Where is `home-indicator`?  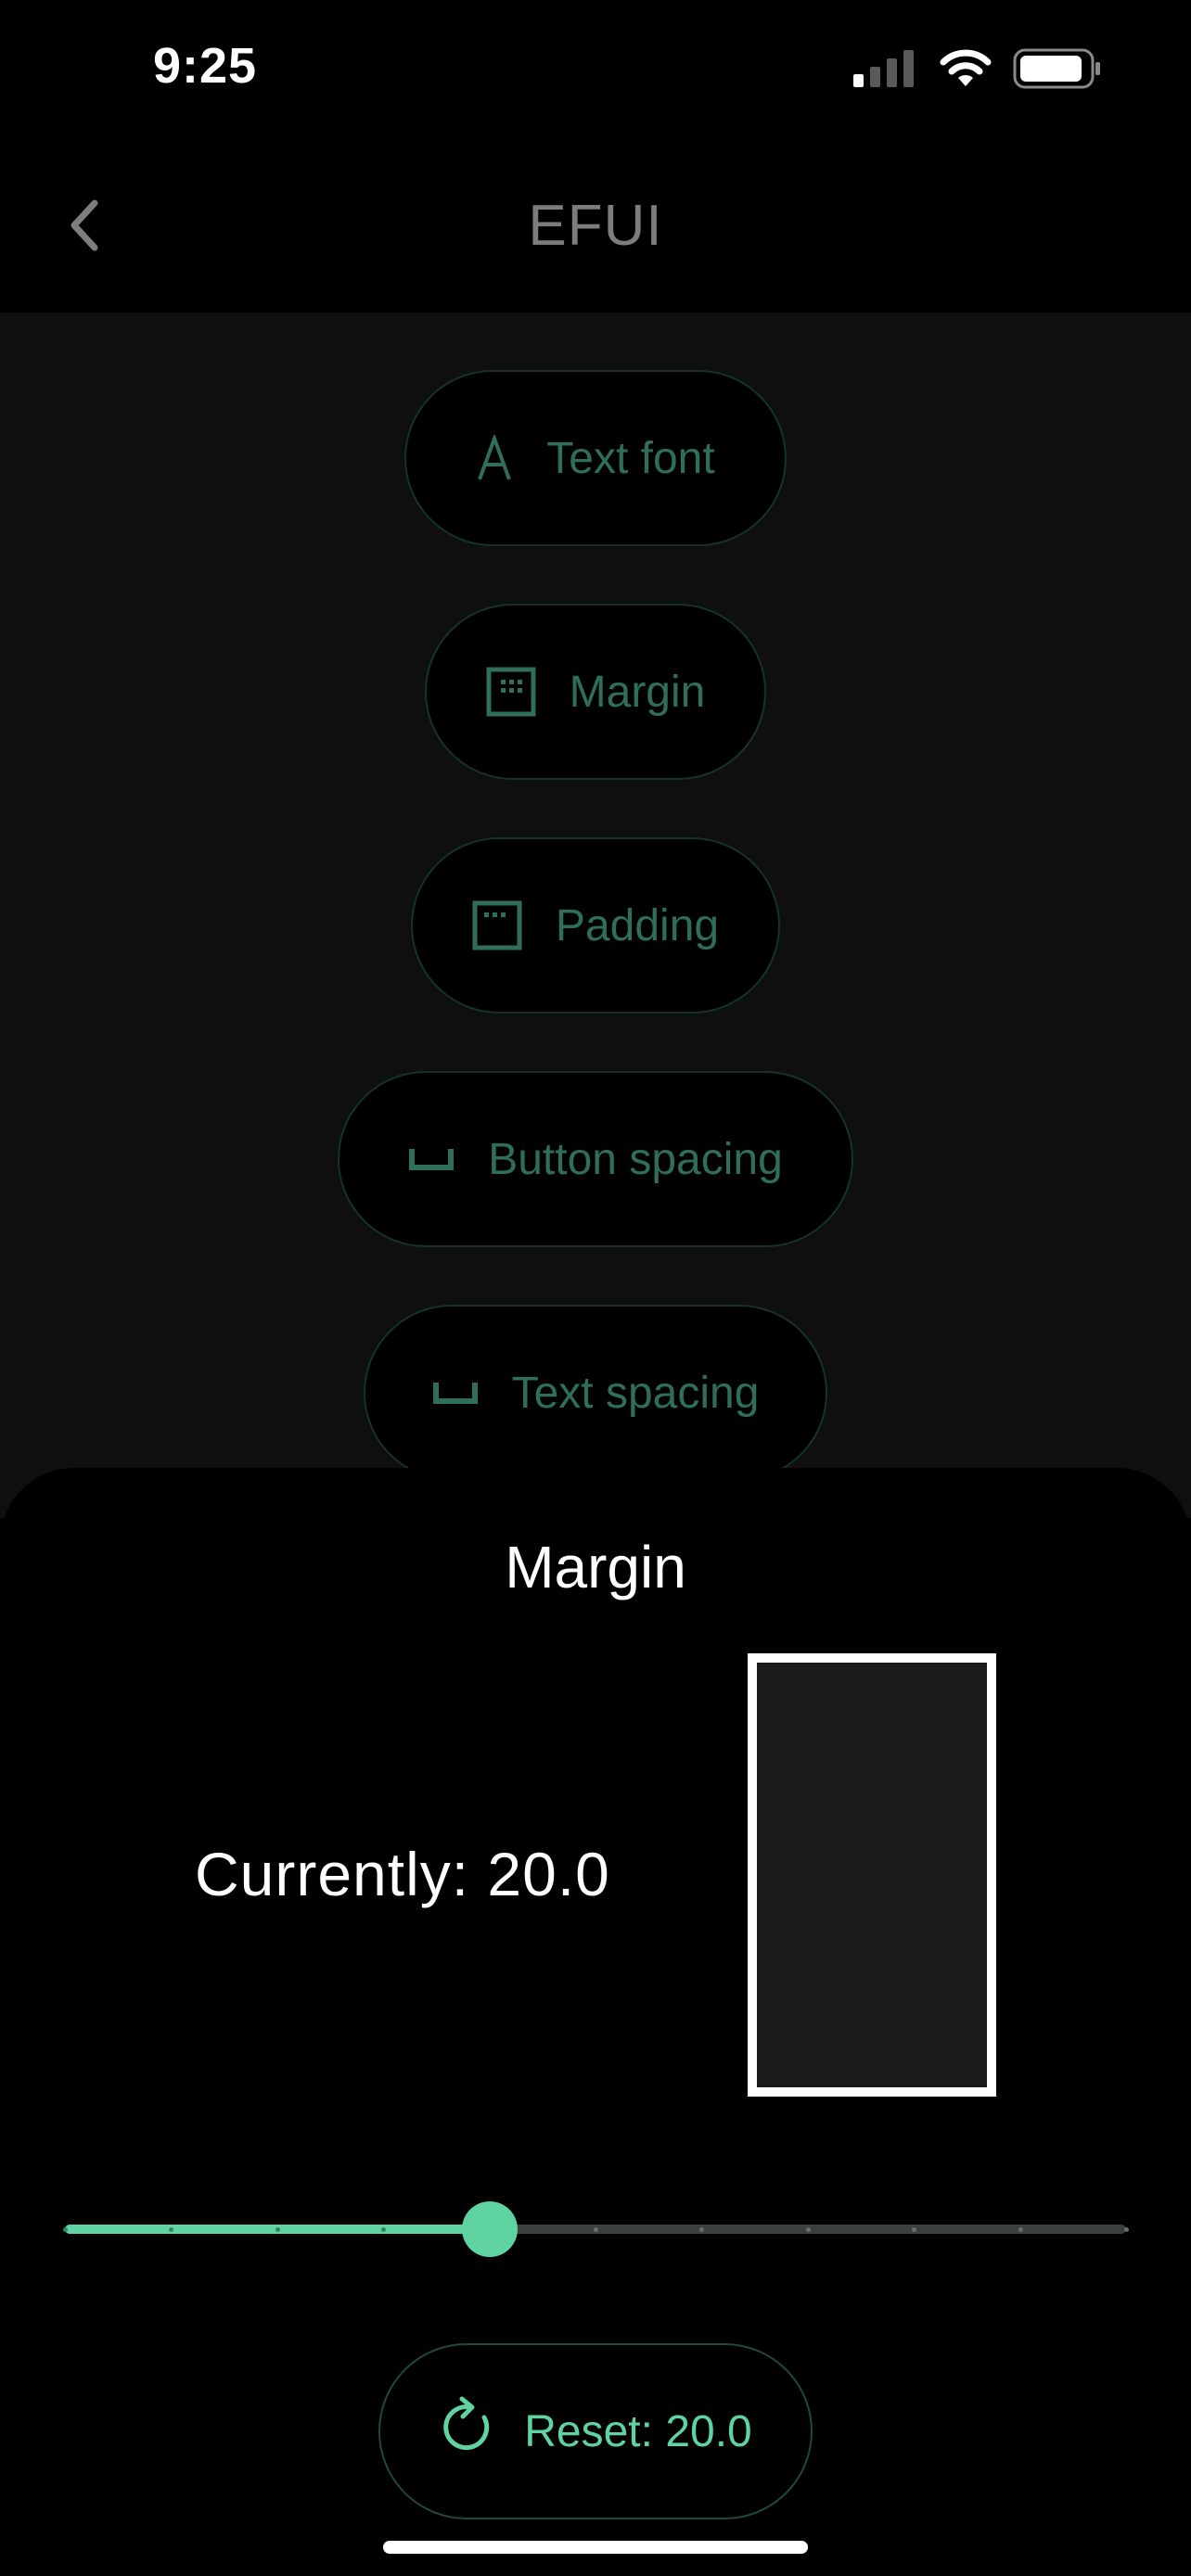
home-indicator is located at coordinates (595, 2547).